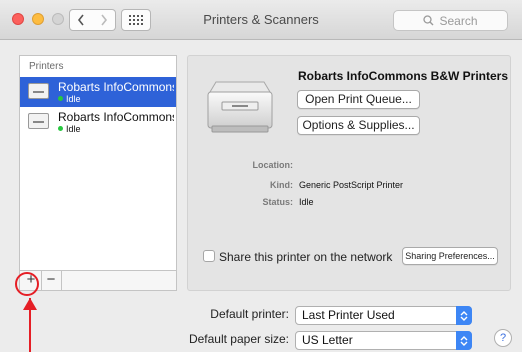 Image resolution: width=522 pixels, height=352 pixels. What do you see at coordinates (277, 202) in the screenshot?
I see `status-label: Status:` at bounding box center [277, 202].